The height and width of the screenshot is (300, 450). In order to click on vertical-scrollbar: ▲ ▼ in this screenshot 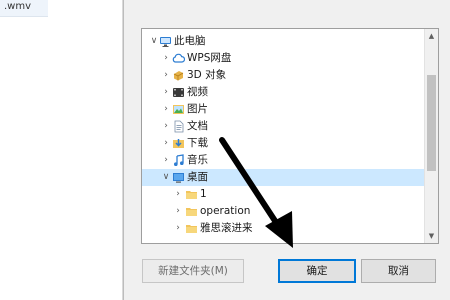, I will do `click(431, 136)`.